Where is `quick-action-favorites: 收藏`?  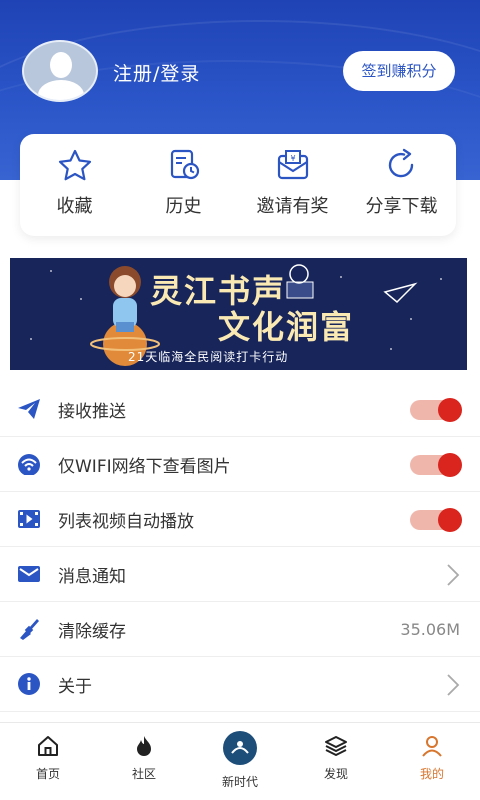 quick-action-favorites: 收藏 is located at coordinates (74, 185).